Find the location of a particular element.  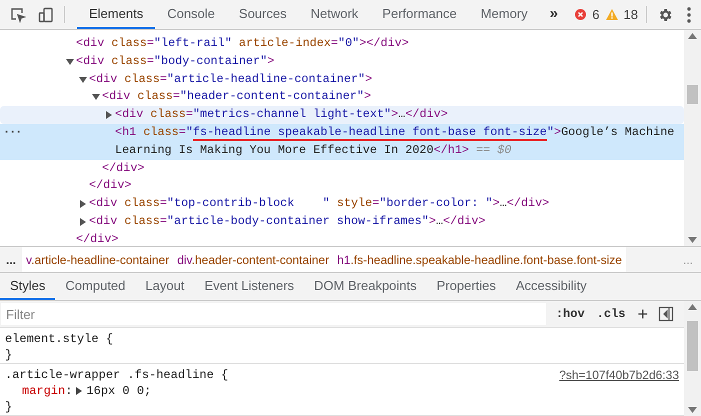

breadcrumb-item: v.article-headline-container is located at coordinates (98, 259).